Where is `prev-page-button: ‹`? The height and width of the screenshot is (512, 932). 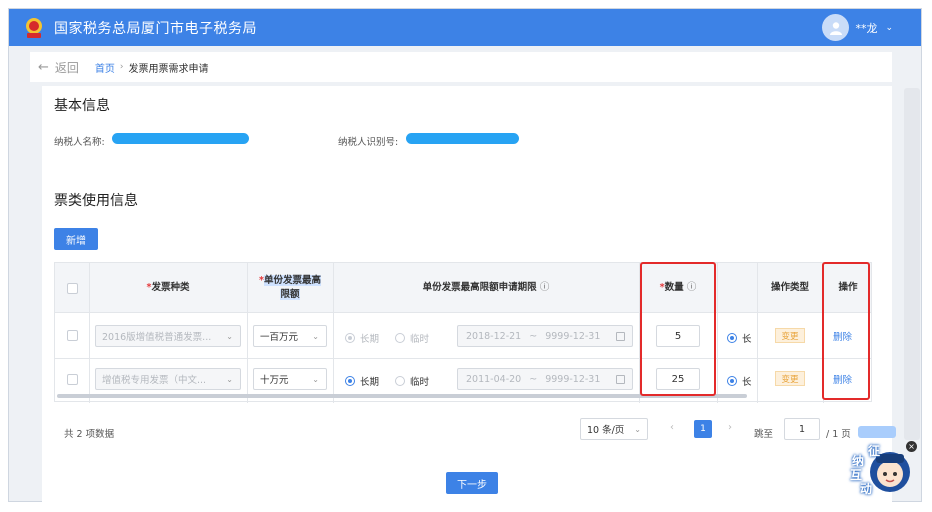 prev-page-button: ‹ is located at coordinates (672, 427).